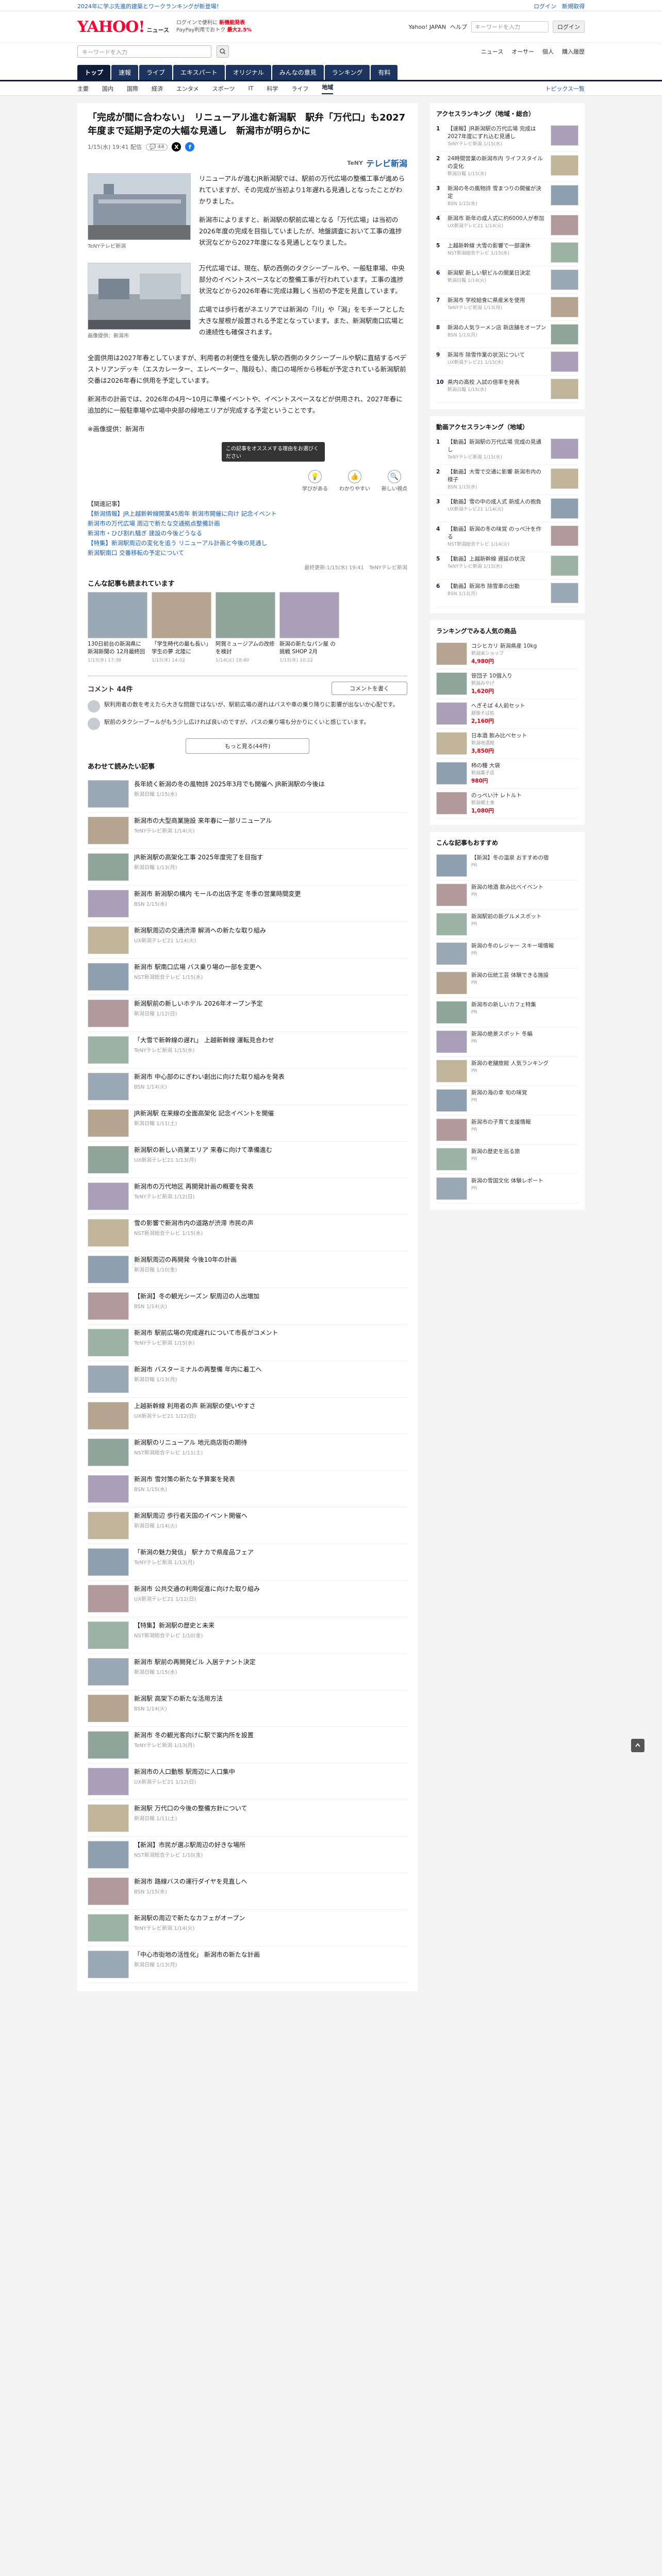  Describe the element at coordinates (507, 225) in the screenshot. I see `ranking-item: 4 新潟市 新年の成人式に約6000人が参加 UX新潟テレビ21 1/14(火)` at that location.